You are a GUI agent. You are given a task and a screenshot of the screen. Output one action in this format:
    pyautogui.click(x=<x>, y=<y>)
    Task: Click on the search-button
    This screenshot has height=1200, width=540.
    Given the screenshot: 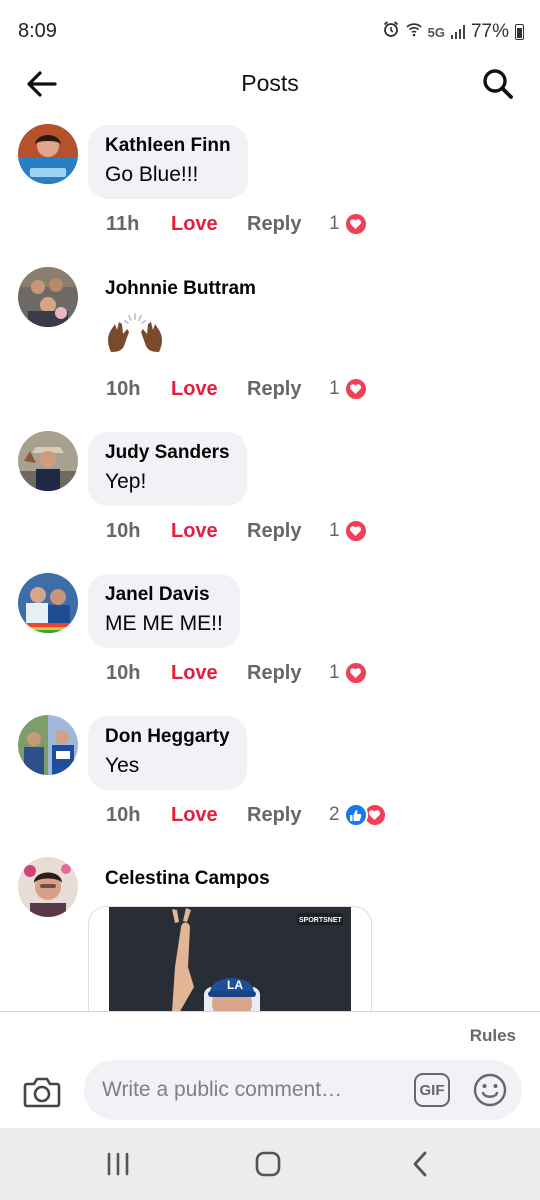 What is the action you would take?
    pyautogui.click(x=498, y=84)
    